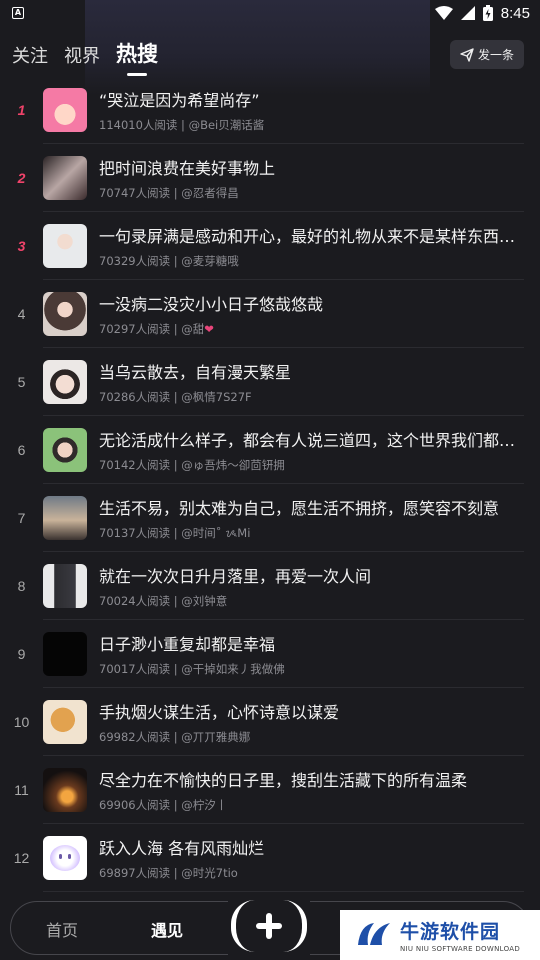  Describe the element at coordinates (168, 873) in the screenshot. I see `item-meta: 69897人阅读 | @时光7tio` at that location.